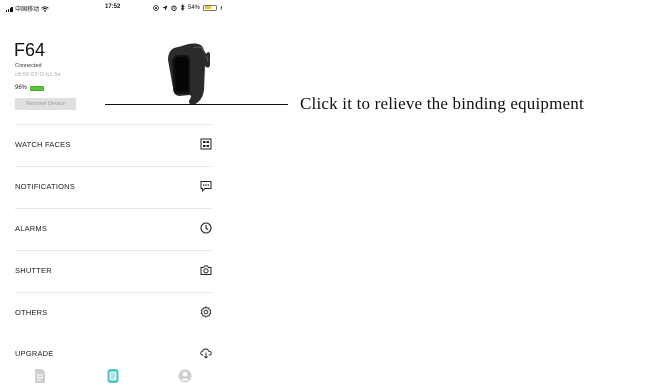 Image resolution: width=646 pixels, height=385 pixels. What do you see at coordinates (165, 7) in the screenshot?
I see `location-icon` at bounding box center [165, 7].